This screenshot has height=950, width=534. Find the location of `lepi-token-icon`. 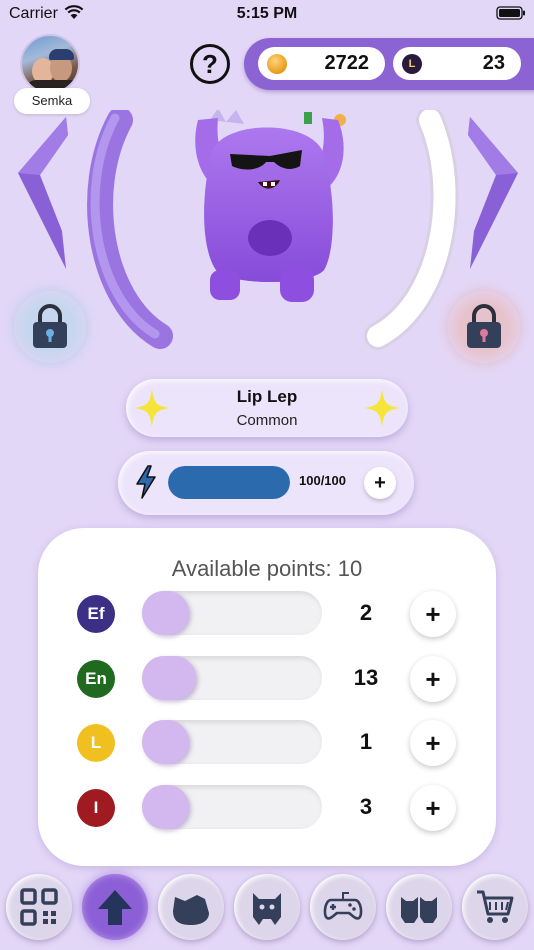

lepi-token-icon is located at coordinates (412, 64).